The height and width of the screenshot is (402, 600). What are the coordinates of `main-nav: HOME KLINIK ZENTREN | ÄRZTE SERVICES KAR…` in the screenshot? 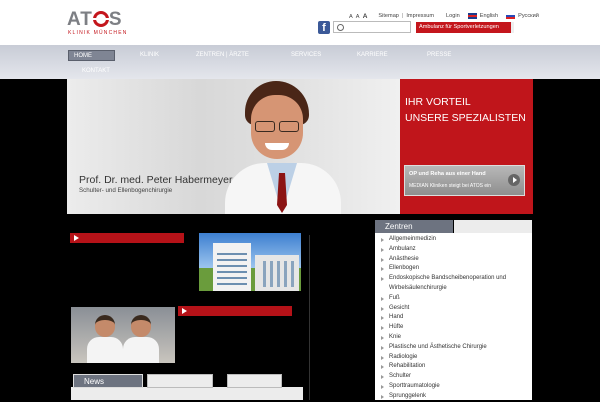 It's located at (300, 62).